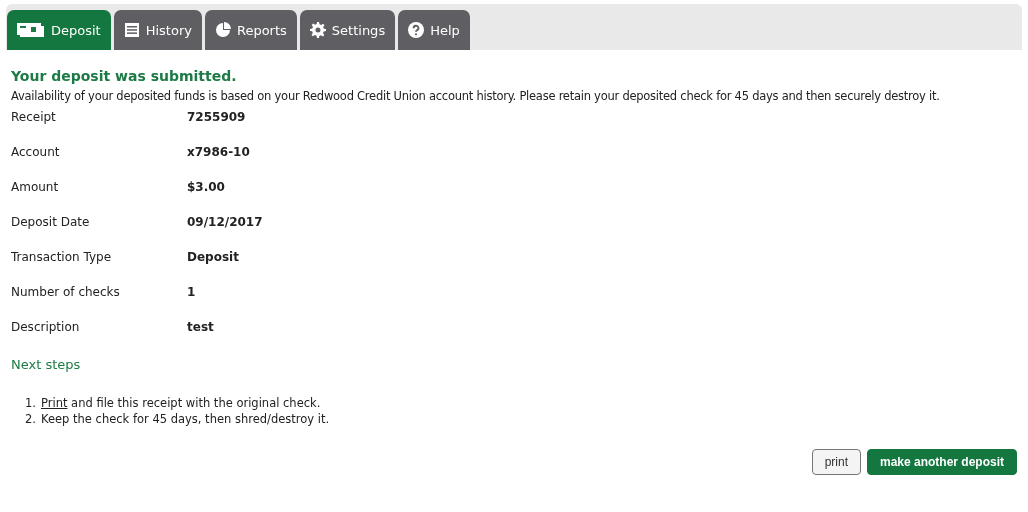 The image size is (1028, 512). What do you see at coordinates (317, 30) in the screenshot?
I see `settings-icon` at bounding box center [317, 30].